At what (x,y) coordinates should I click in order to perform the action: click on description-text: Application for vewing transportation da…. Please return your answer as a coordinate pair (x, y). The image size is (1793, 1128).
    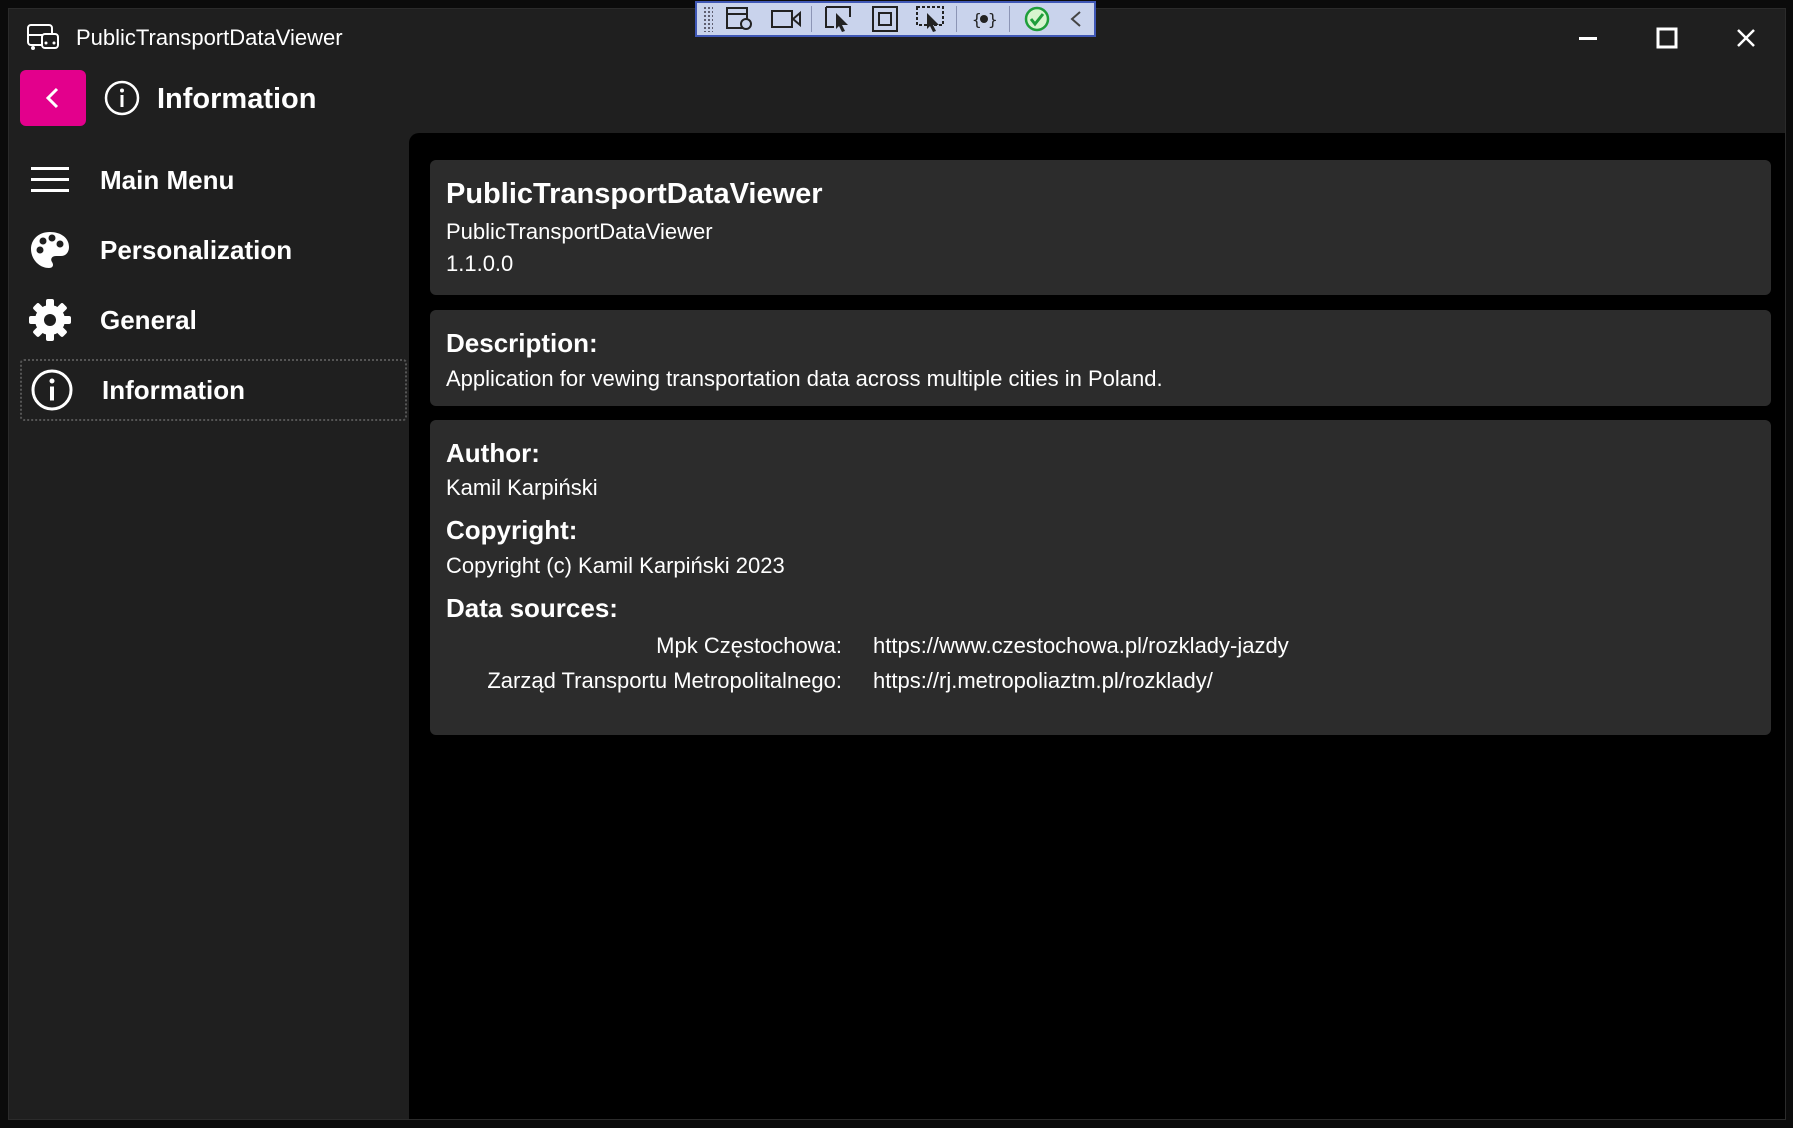
    Looking at the image, I should click on (804, 378).